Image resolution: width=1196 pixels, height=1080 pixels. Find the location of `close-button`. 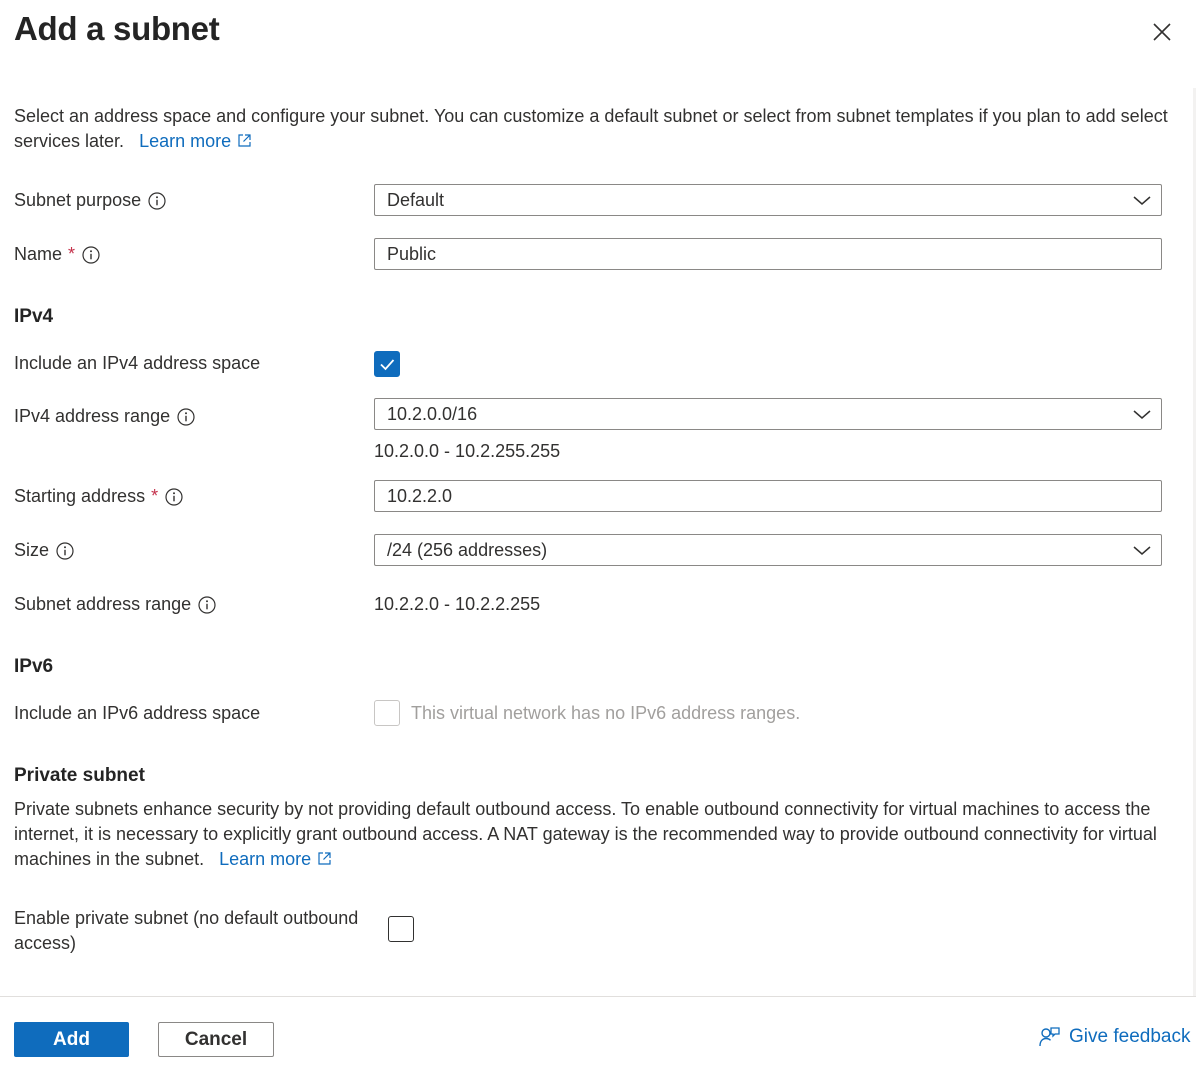

close-button is located at coordinates (1162, 32).